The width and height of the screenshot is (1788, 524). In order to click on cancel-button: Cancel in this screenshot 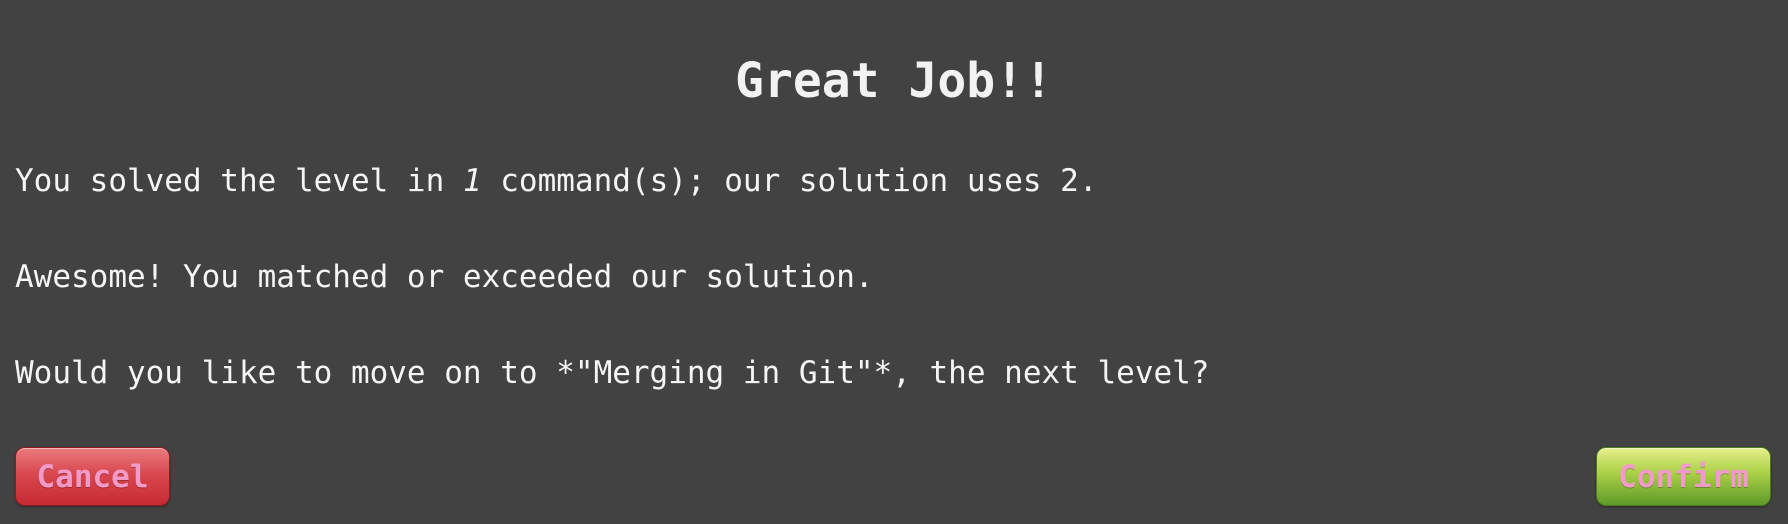, I will do `click(92, 476)`.